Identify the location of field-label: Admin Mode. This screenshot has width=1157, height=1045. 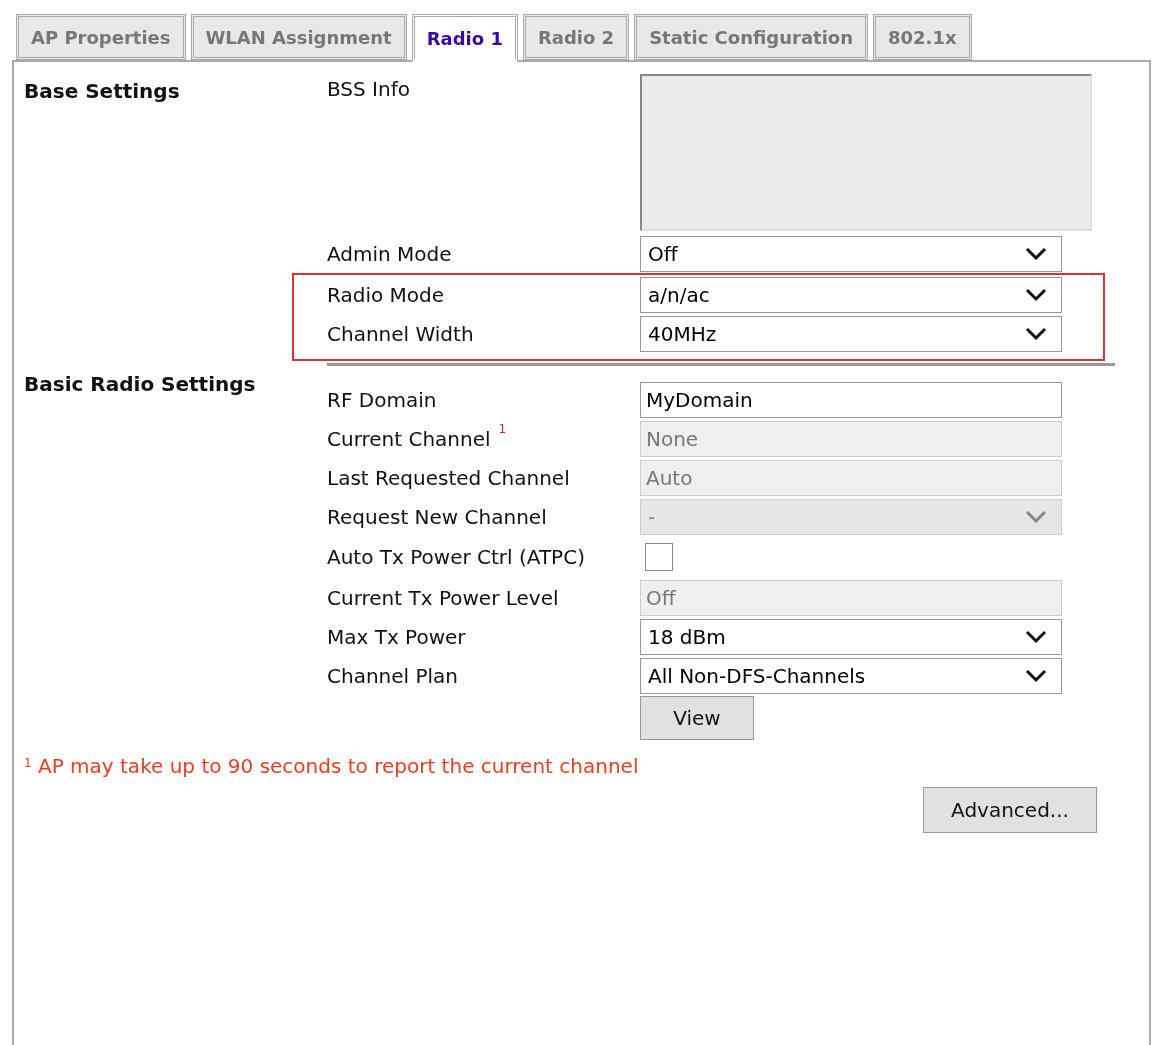
(389, 254).